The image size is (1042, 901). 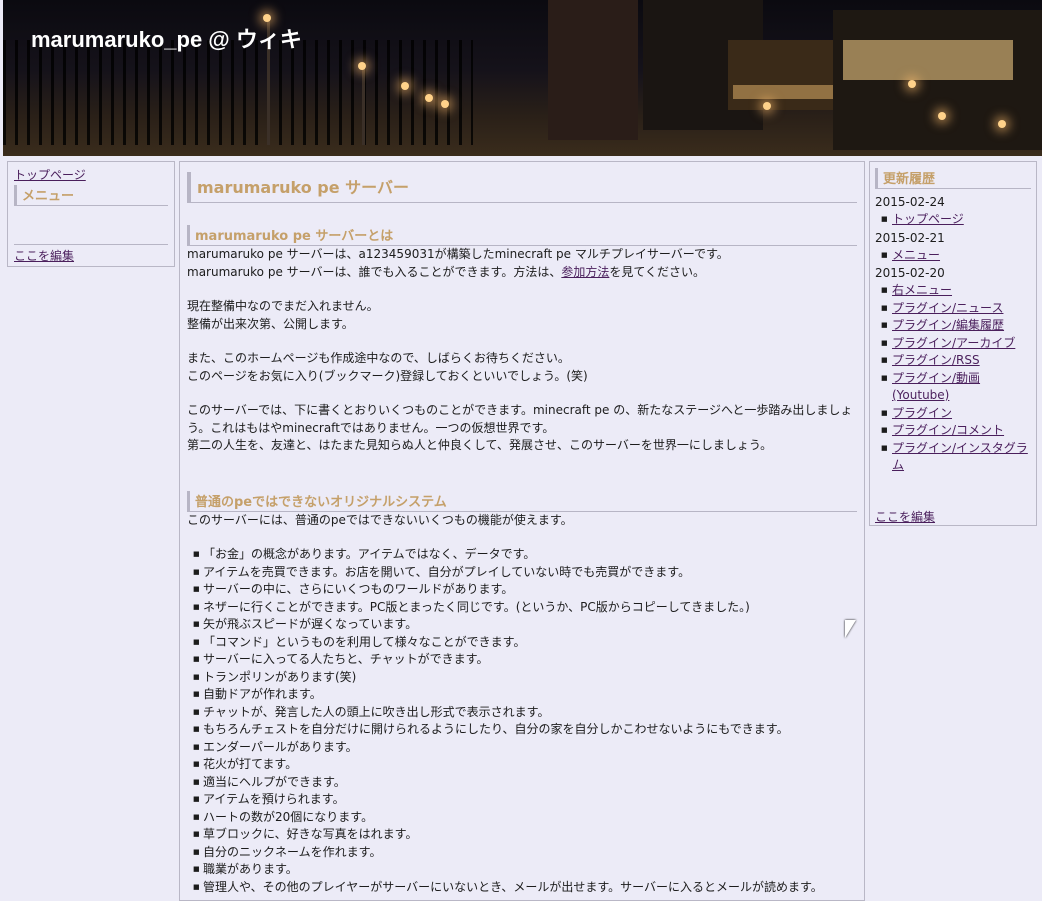 What do you see at coordinates (657, 271) in the screenshot?
I see `paragraph-text: を見てください。` at bounding box center [657, 271].